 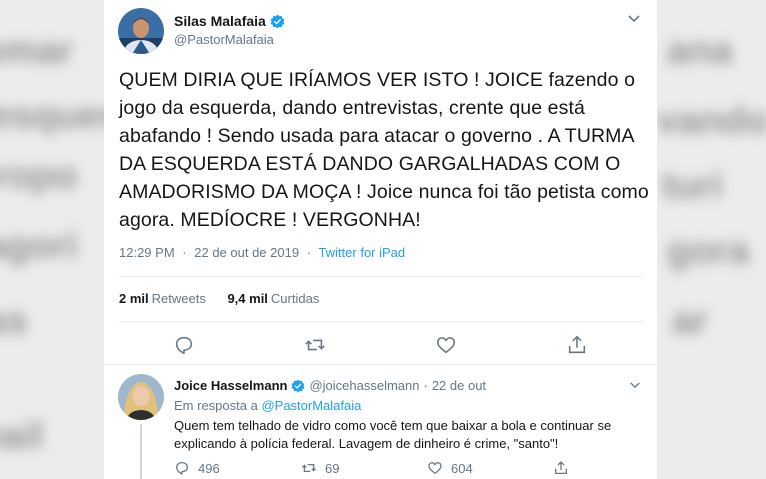 What do you see at coordinates (216, 405) in the screenshot?
I see `reply-prefix: Em resposta a` at bounding box center [216, 405].